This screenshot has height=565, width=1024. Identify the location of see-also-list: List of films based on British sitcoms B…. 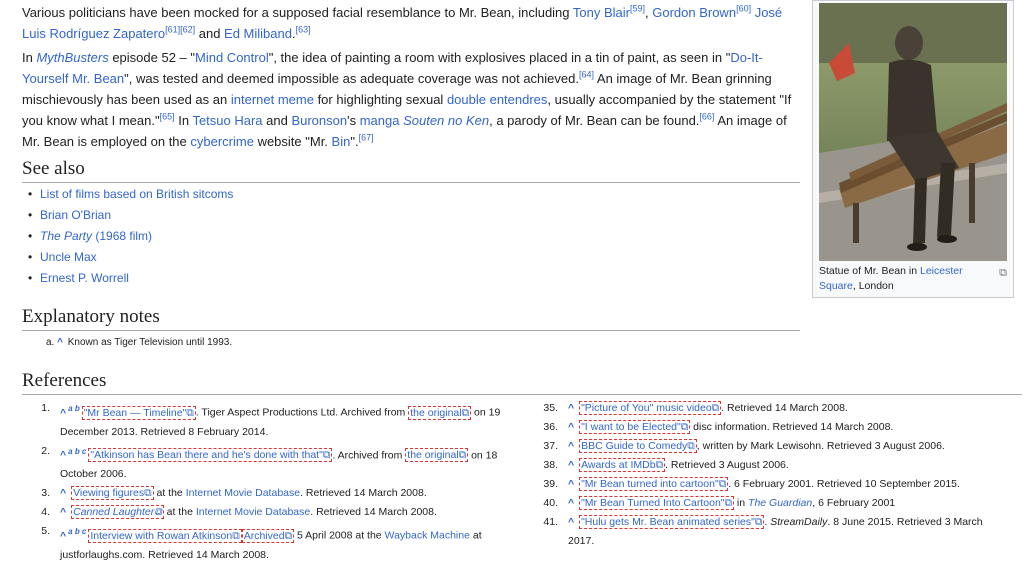
(127, 236).